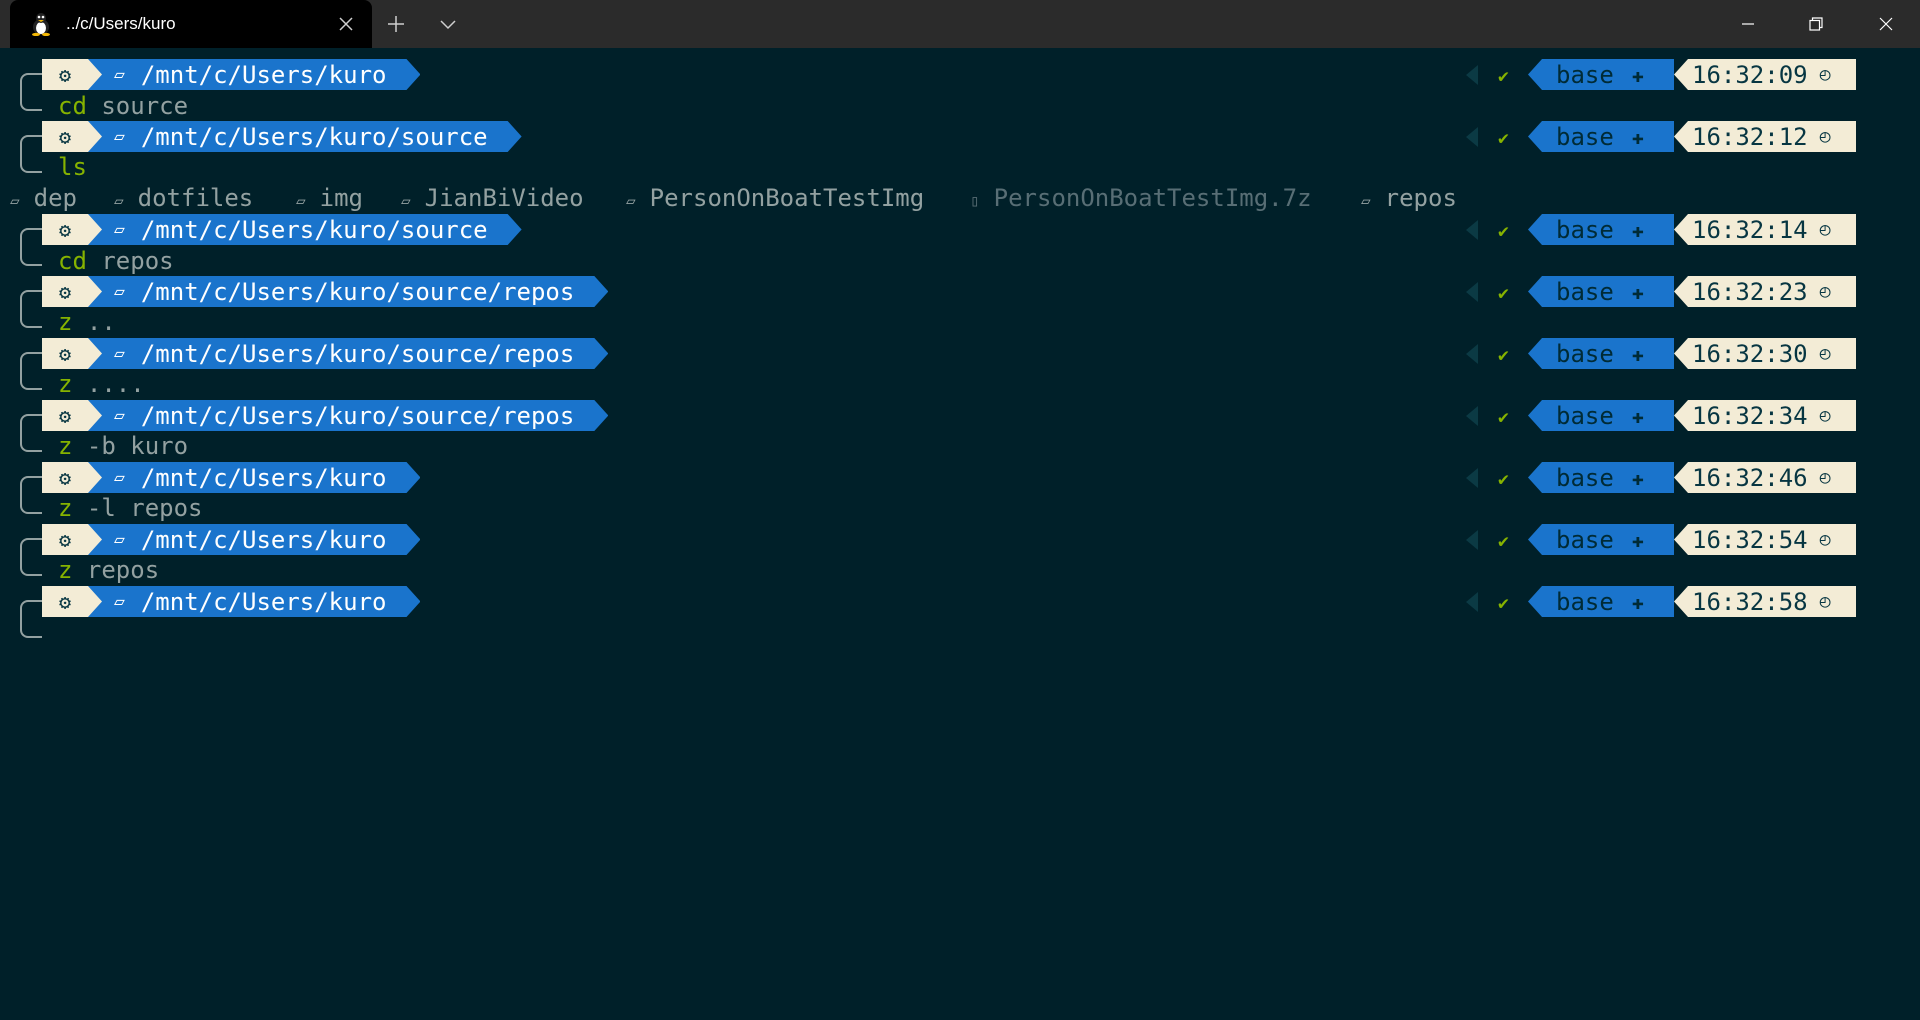 The image size is (1920, 1020). I want to click on chevron-down-icon, so click(448, 25).